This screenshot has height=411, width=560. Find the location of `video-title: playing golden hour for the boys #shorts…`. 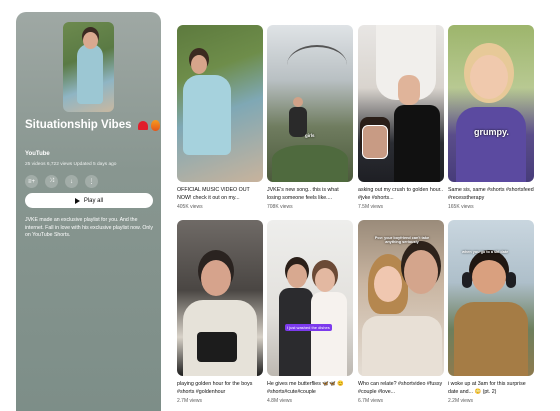

video-title: playing golden hour for the boys #shorts… is located at coordinates (220, 388).